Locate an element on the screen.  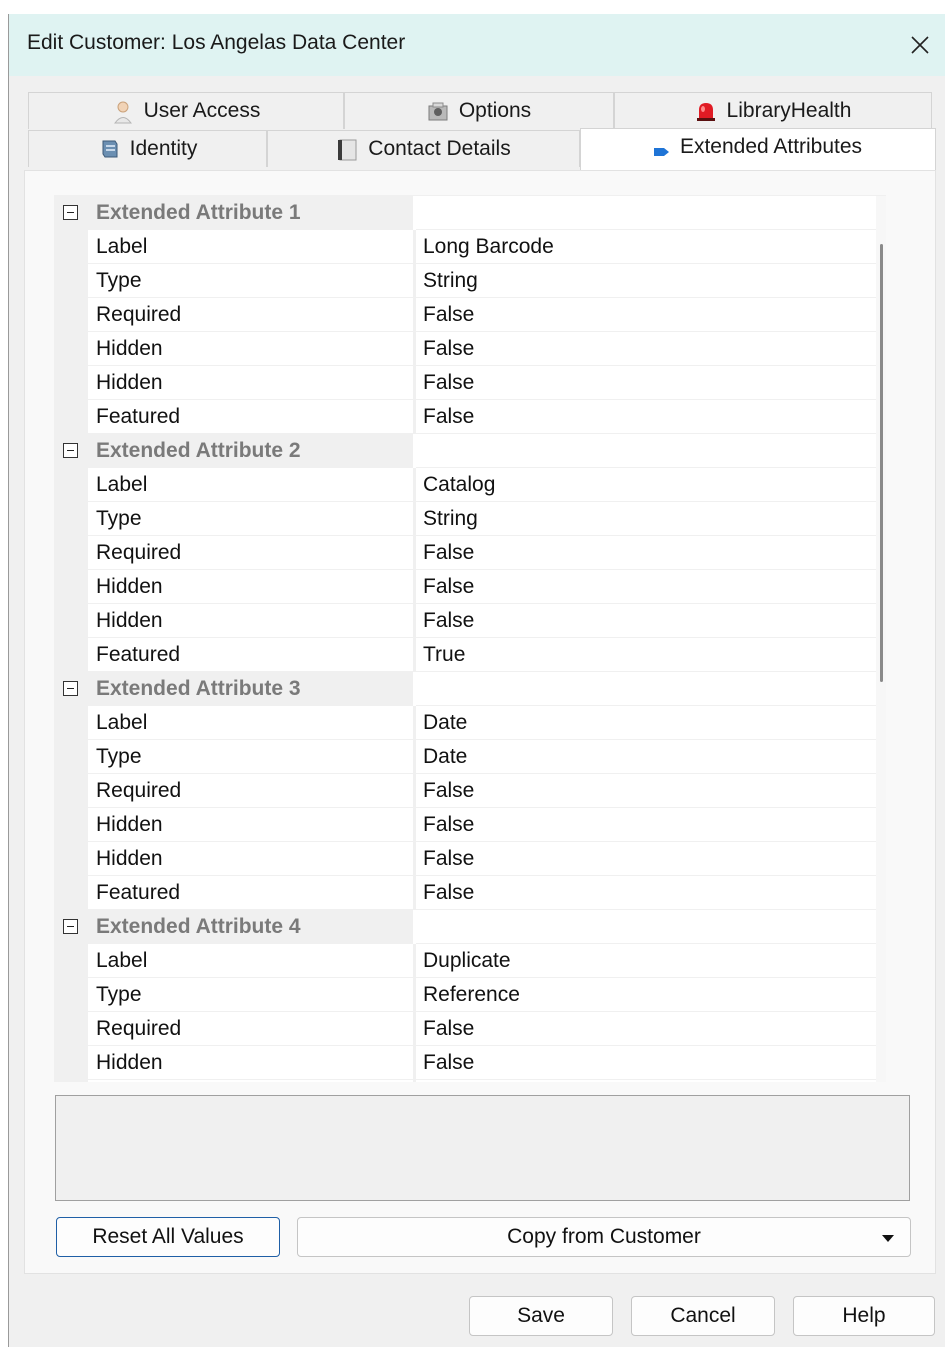
tab-label: User Access is located at coordinates (202, 110).